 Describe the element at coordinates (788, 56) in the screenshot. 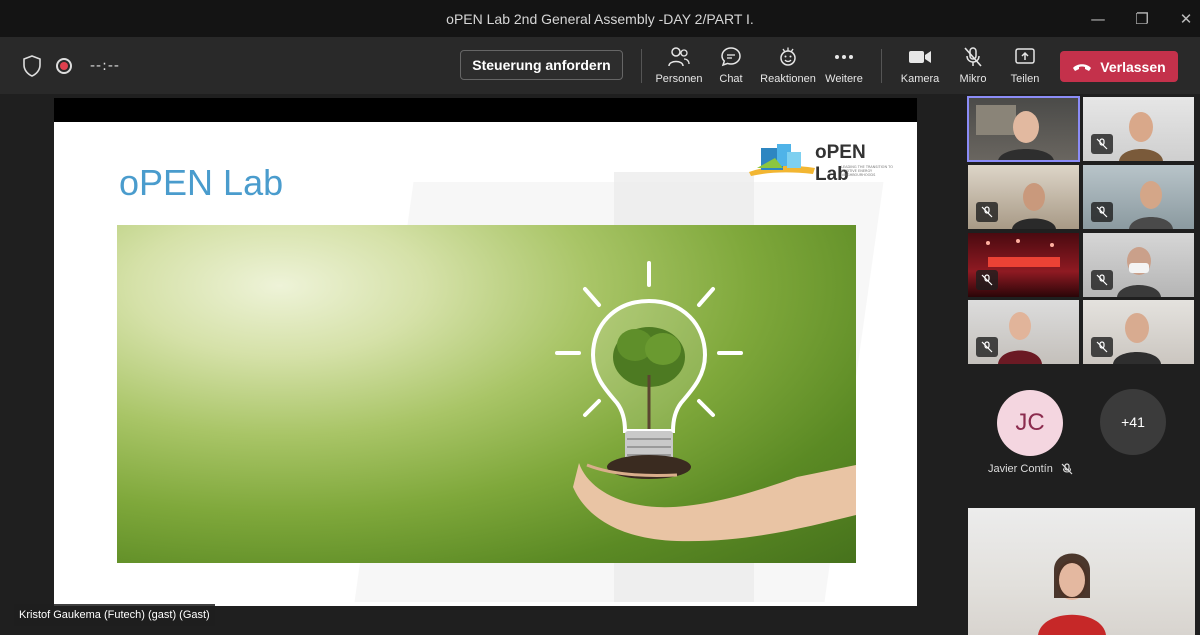

I see `reactions-icon` at that location.